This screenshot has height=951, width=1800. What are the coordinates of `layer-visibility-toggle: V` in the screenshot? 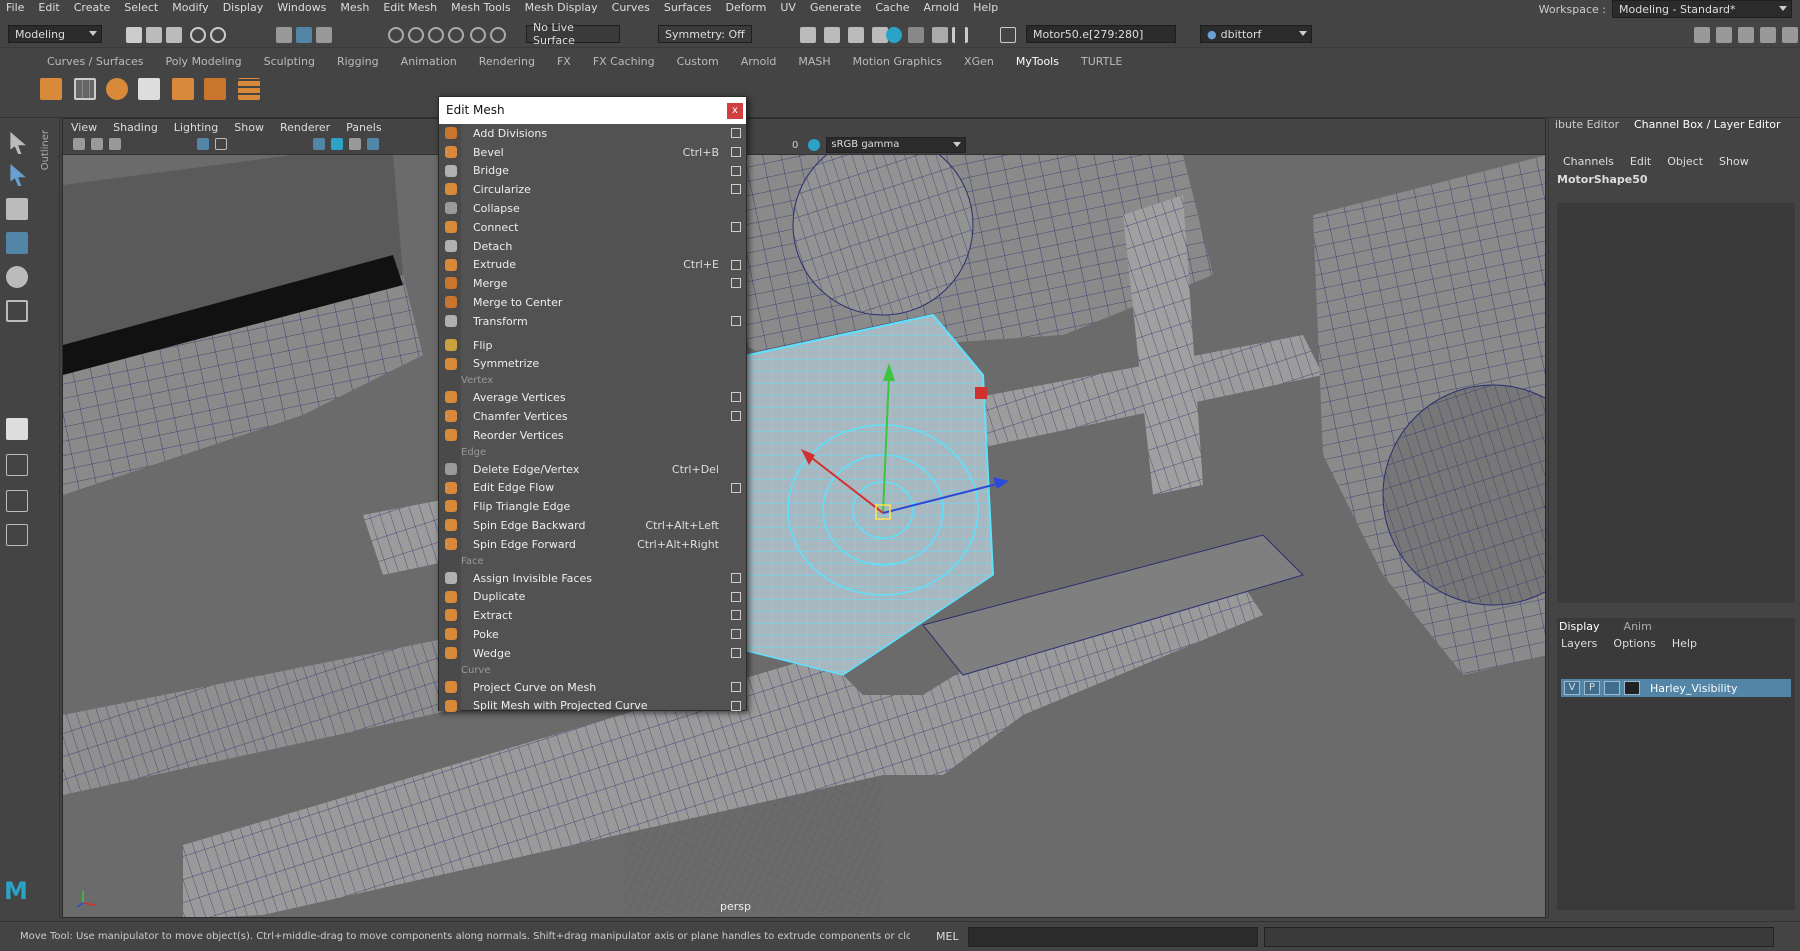 It's located at (1572, 688).